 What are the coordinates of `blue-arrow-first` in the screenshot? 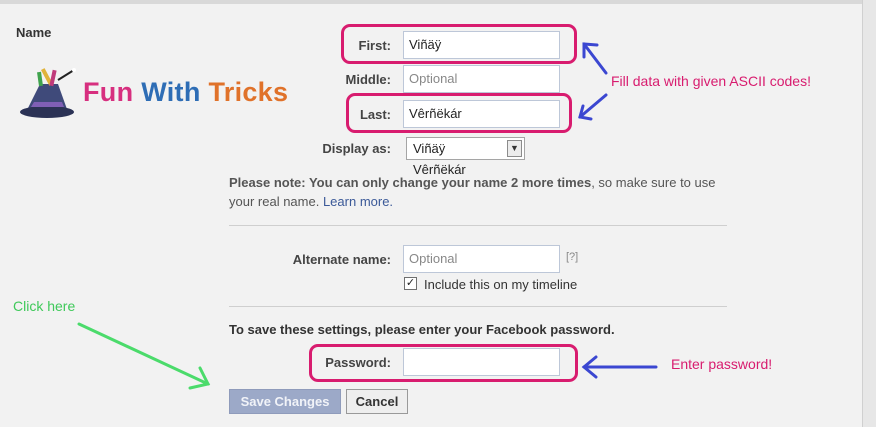 It's located at (595, 58).